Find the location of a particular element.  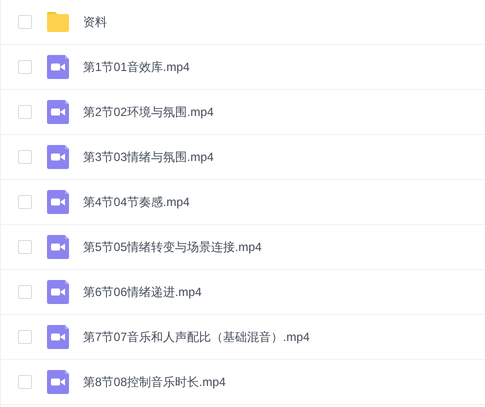

file-name: 第4节04节奏感.mp4 is located at coordinates (136, 202).